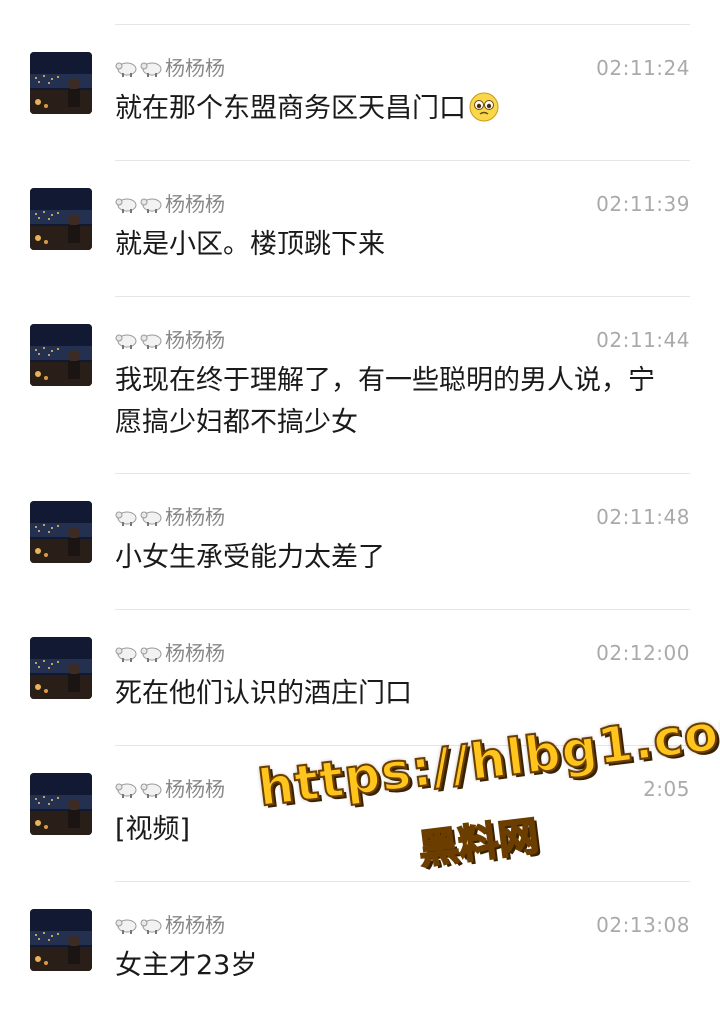 The image size is (720, 1028). What do you see at coordinates (250, 557) in the screenshot?
I see `message-text: 小女生承受能力太差了` at bounding box center [250, 557].